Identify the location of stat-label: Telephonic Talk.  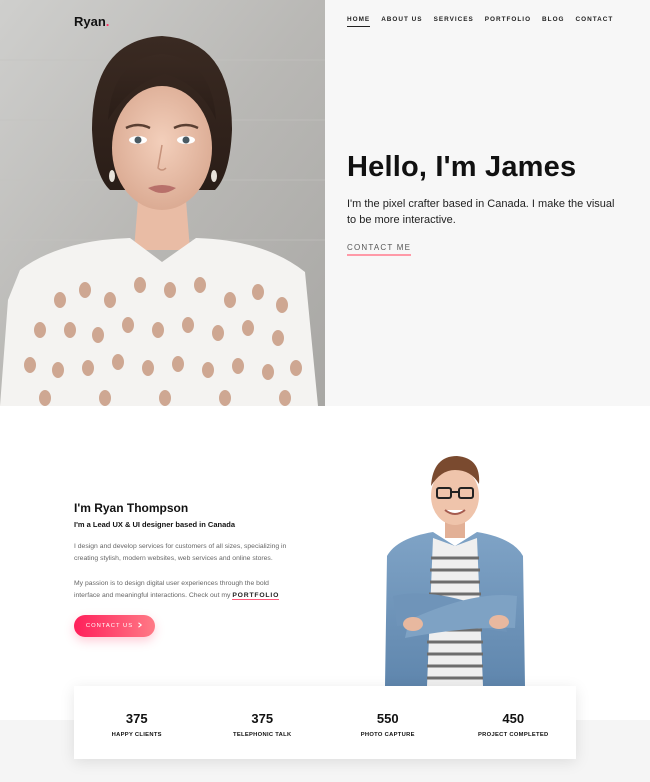
(262, 735).